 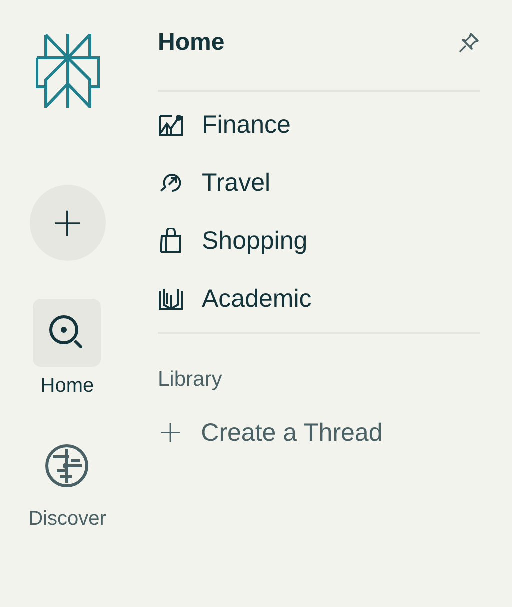 I want to click on pin-icon, so click(x=469, y=43).